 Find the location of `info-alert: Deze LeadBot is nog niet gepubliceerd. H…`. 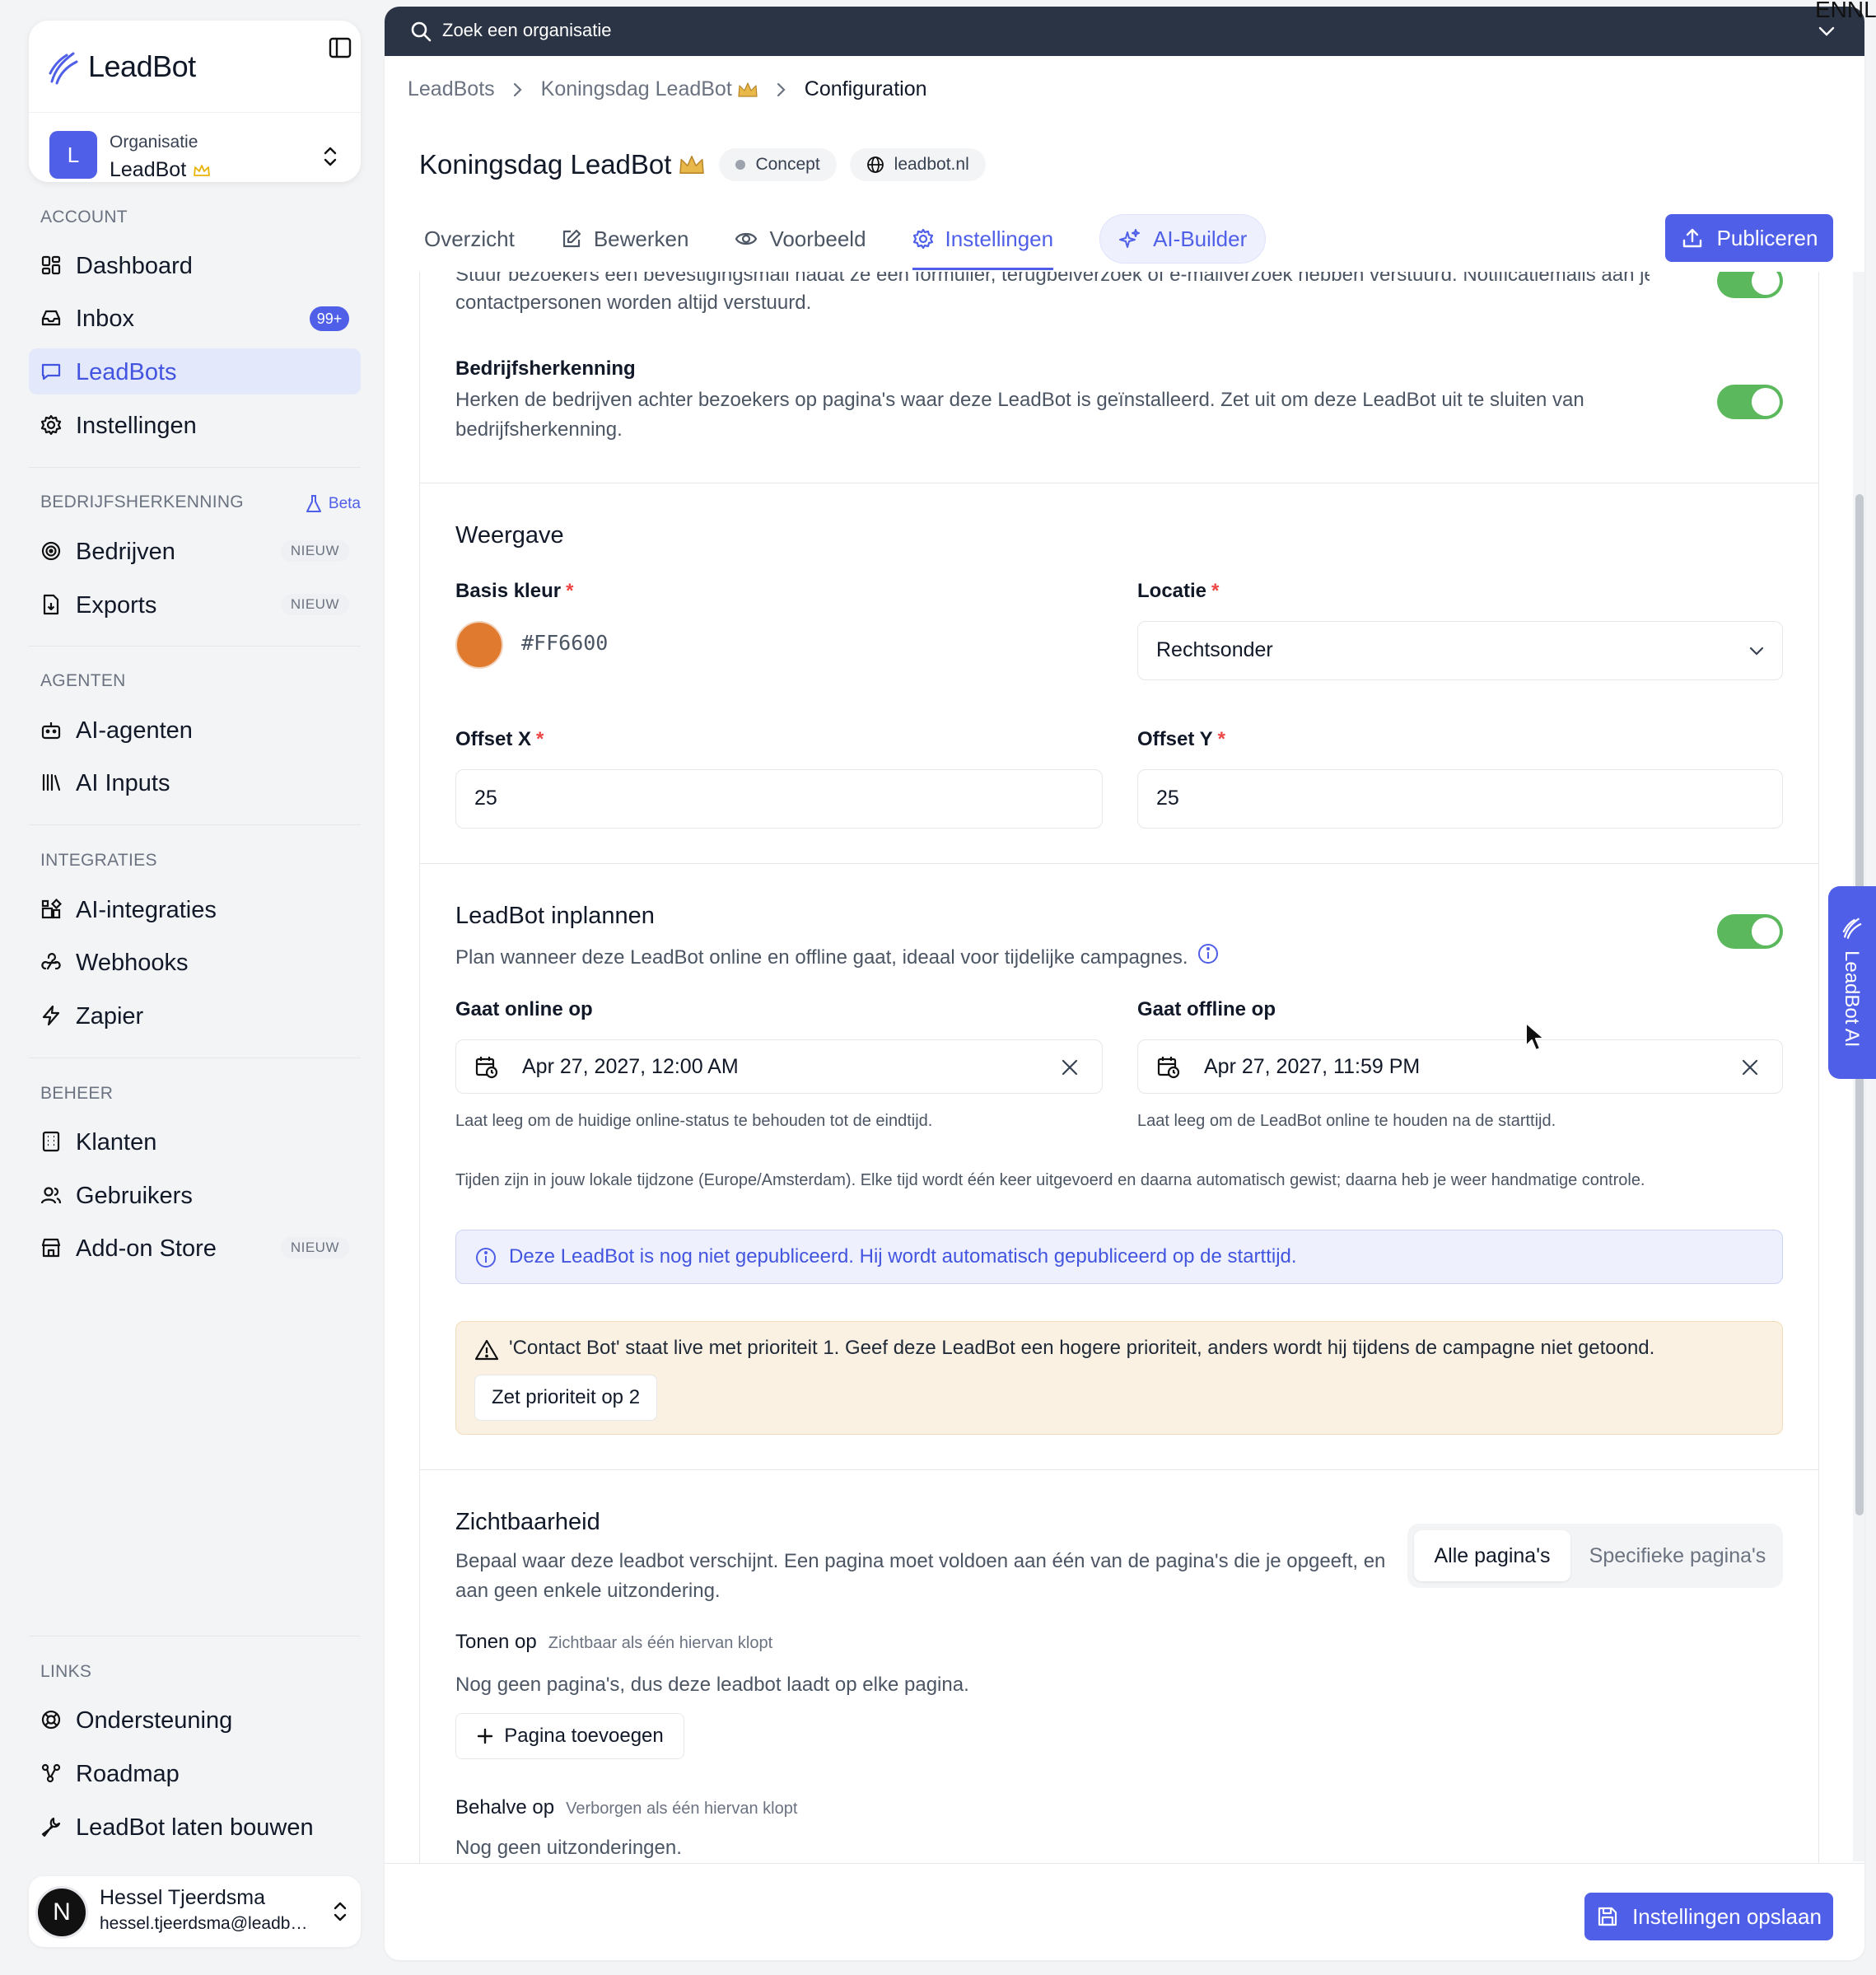

info-alert: Deze LeadBot is nog niet gepubliceerd. H… is located at coordinates (1119, 1257).